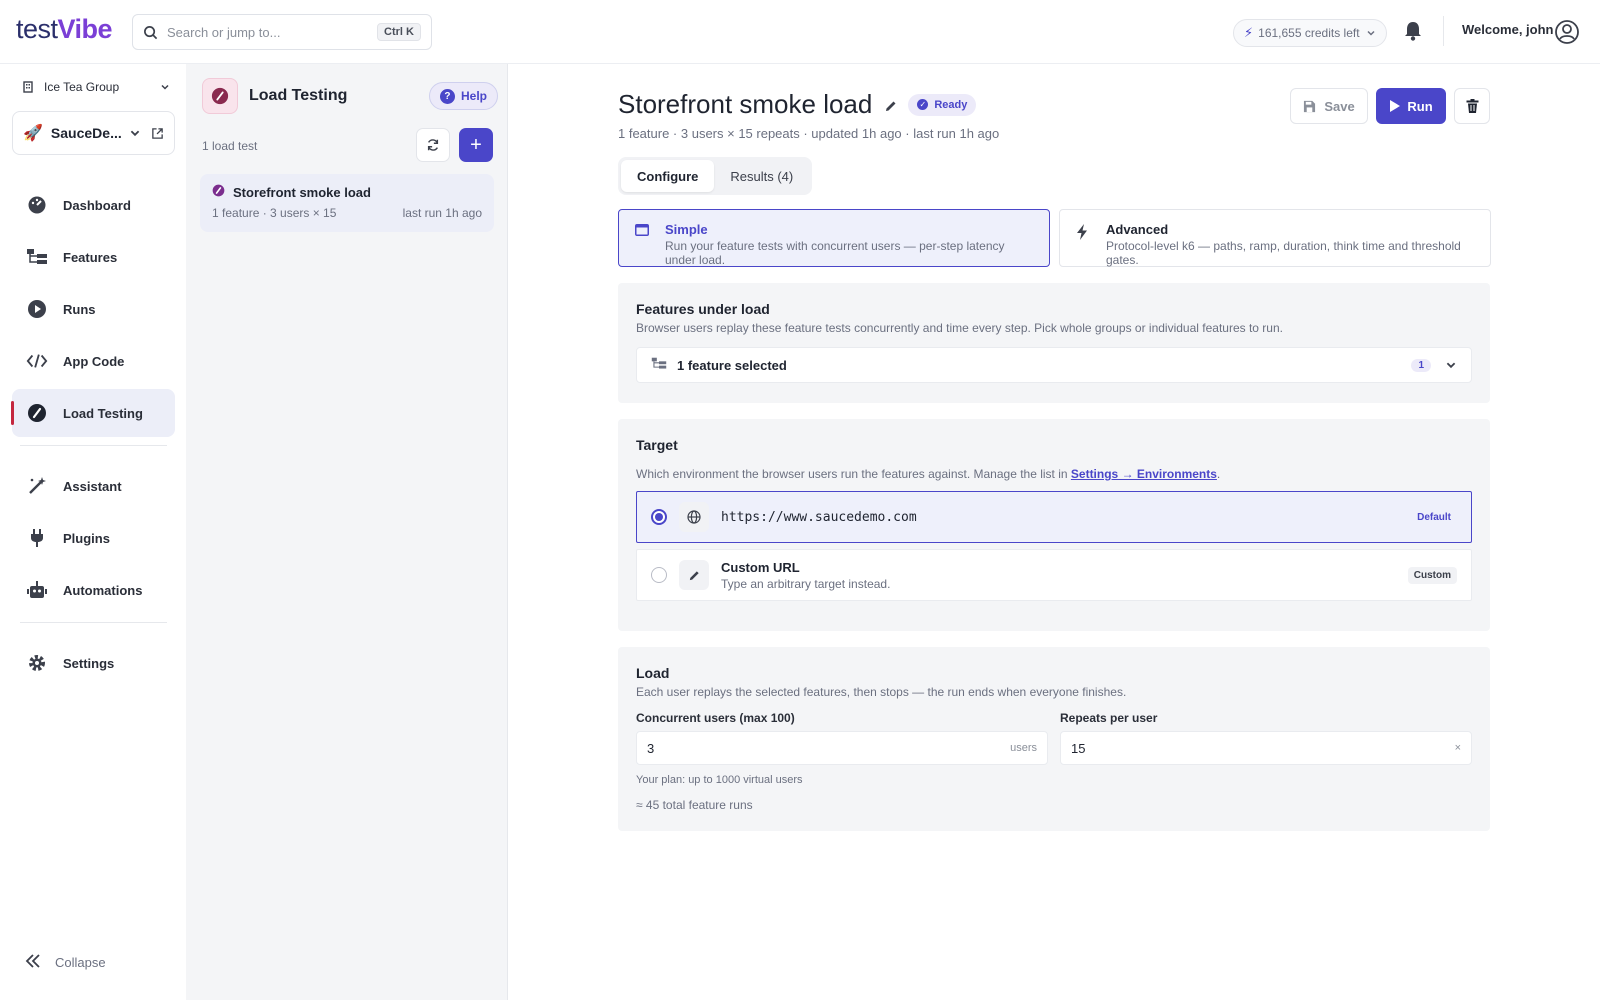  Describe the element at coordinates (819, 517) in the screenshot. I see `target-url: https://www.saucedemo.com` at that location.